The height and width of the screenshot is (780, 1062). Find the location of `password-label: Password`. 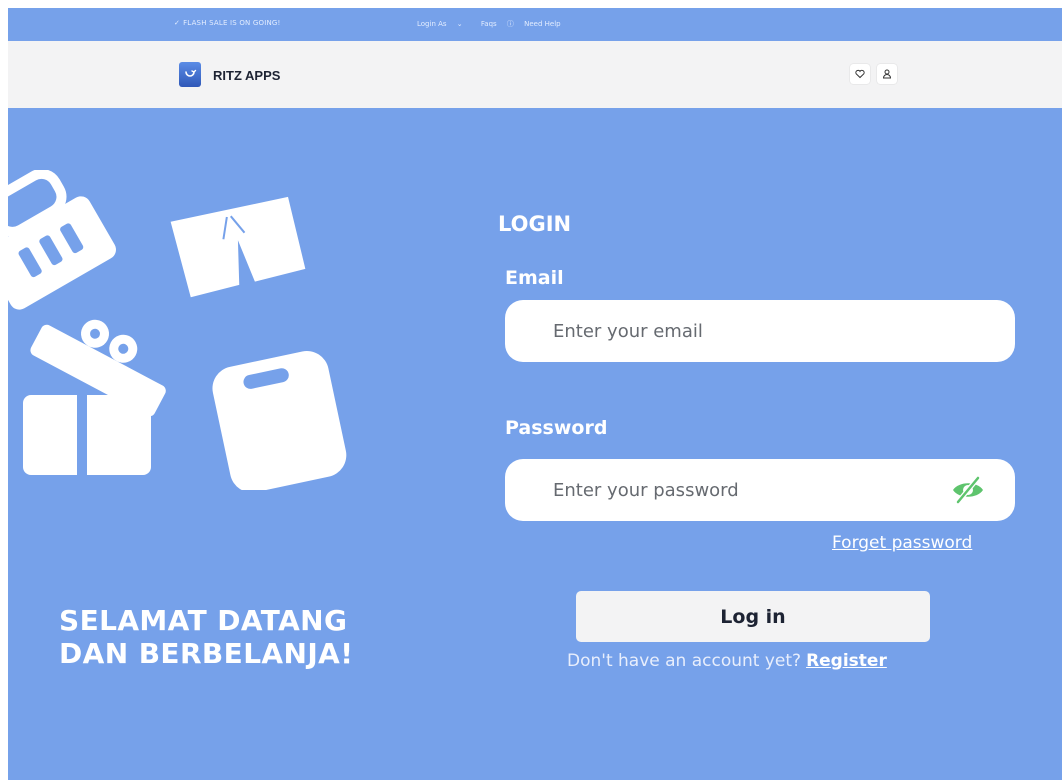

password-label: Password is located at coordinates (556, 428).